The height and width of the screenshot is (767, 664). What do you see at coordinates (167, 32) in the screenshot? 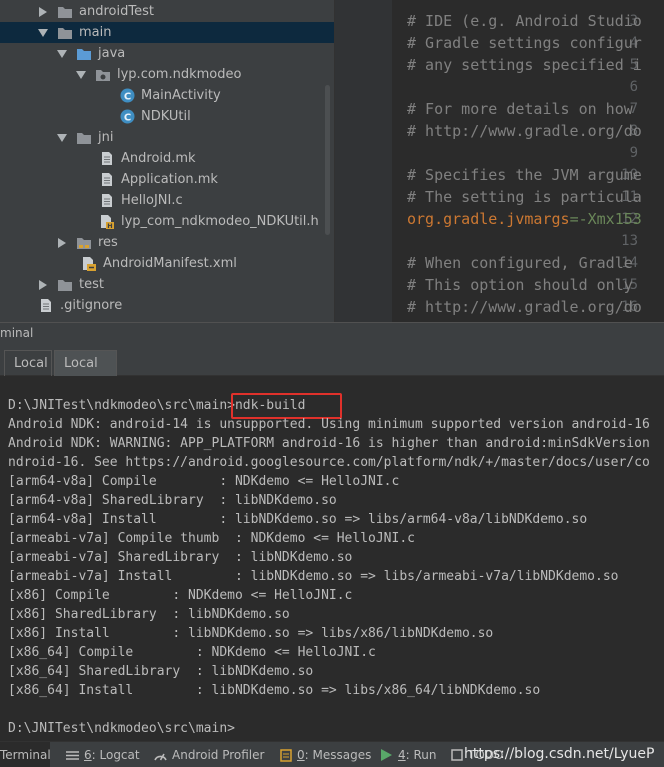
I see `tree-item-main: main` at bounding box center [167, 32].